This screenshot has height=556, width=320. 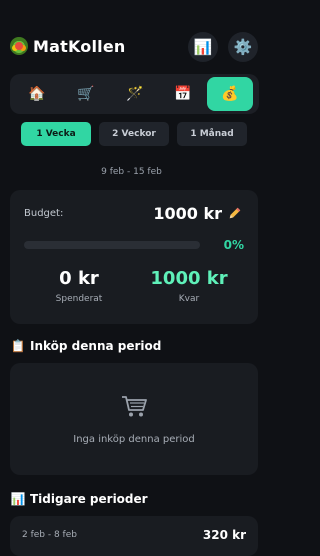 I want to click on pencil-icon, so click(x=235, y=213).